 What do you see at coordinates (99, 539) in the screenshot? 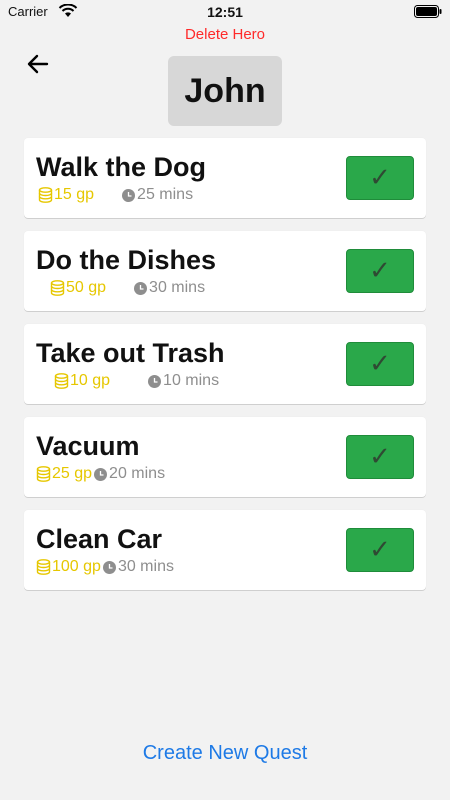
I see `quest-title: Clean Car` at bounding box center [99, 539].